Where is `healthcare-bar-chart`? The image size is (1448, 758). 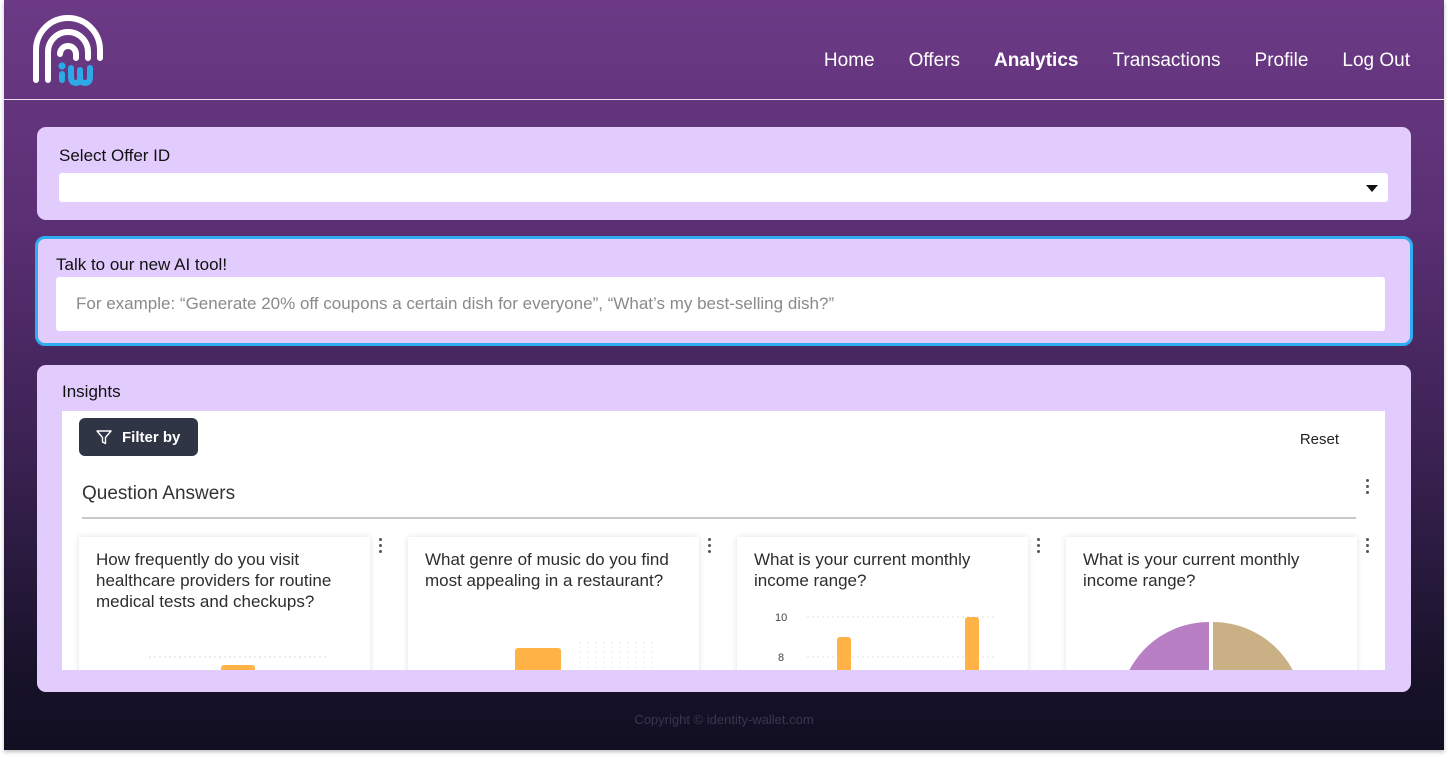 healthcare-bar-chart is located at coordinates (239, 663).